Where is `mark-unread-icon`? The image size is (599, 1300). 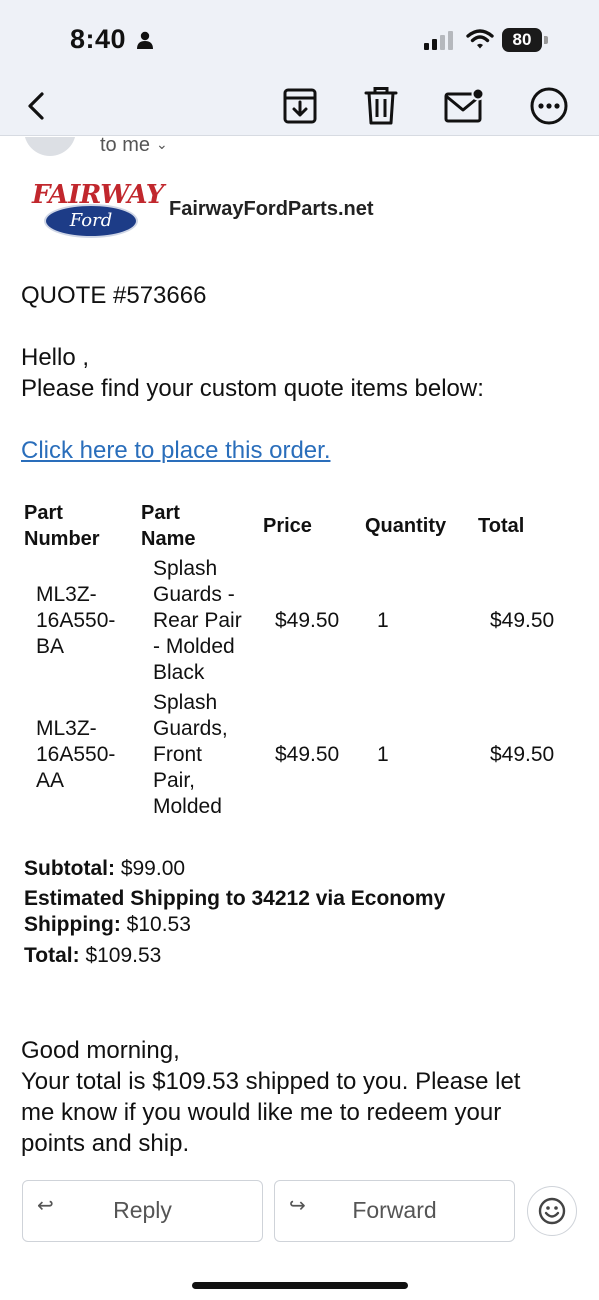
mark-unread-icon is located at coordinates (464, 105).